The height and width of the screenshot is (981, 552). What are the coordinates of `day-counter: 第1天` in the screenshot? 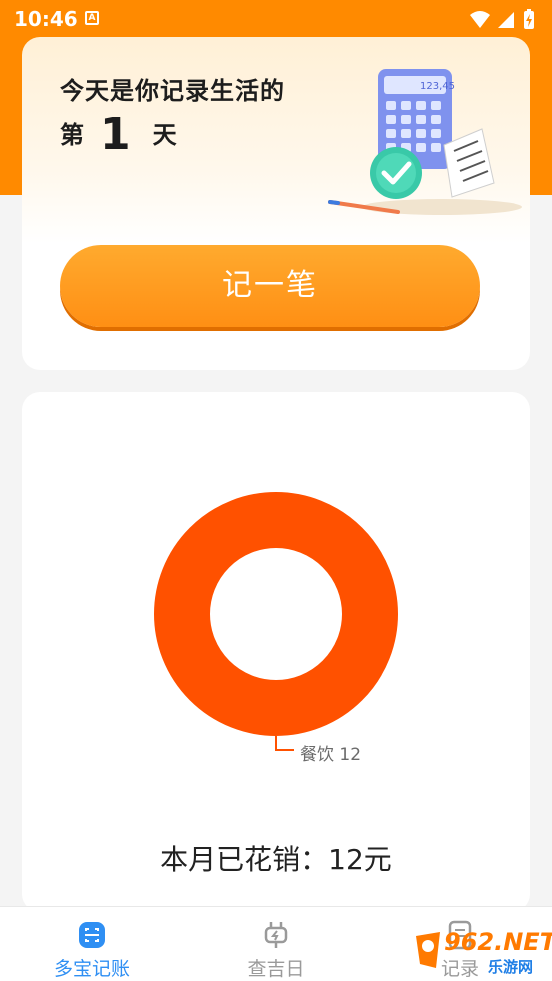 It's located at (118, 134).